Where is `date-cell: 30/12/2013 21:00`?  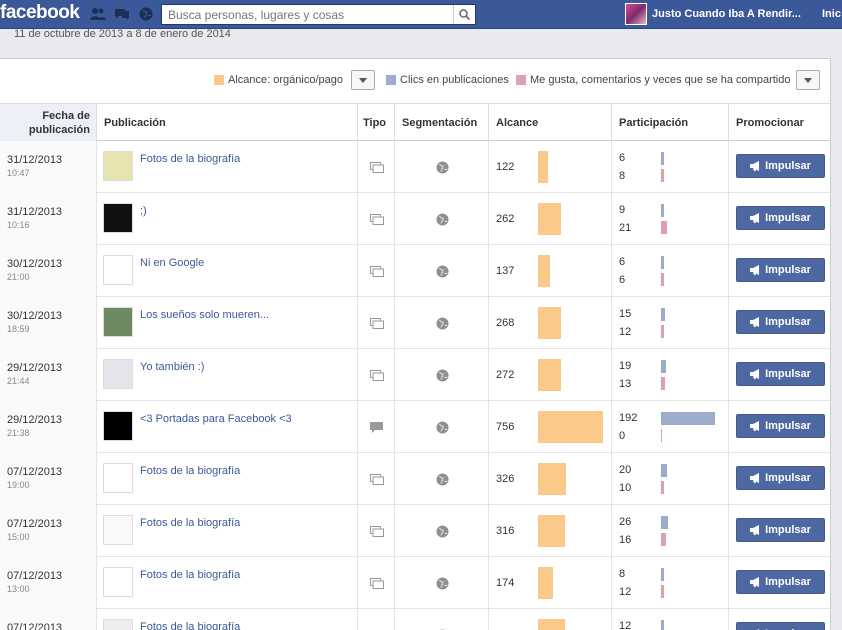
date-cell: 30/12/2013 21:00 is located at coordinates (48, 271).